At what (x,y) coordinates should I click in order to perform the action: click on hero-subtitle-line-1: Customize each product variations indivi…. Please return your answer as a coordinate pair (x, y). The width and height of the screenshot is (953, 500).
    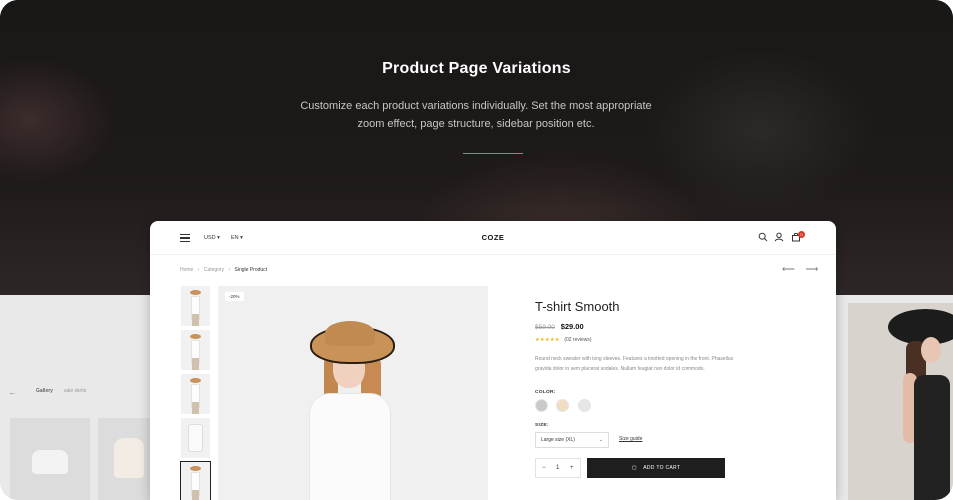
    Looking at the image, I should click on (476, 106).